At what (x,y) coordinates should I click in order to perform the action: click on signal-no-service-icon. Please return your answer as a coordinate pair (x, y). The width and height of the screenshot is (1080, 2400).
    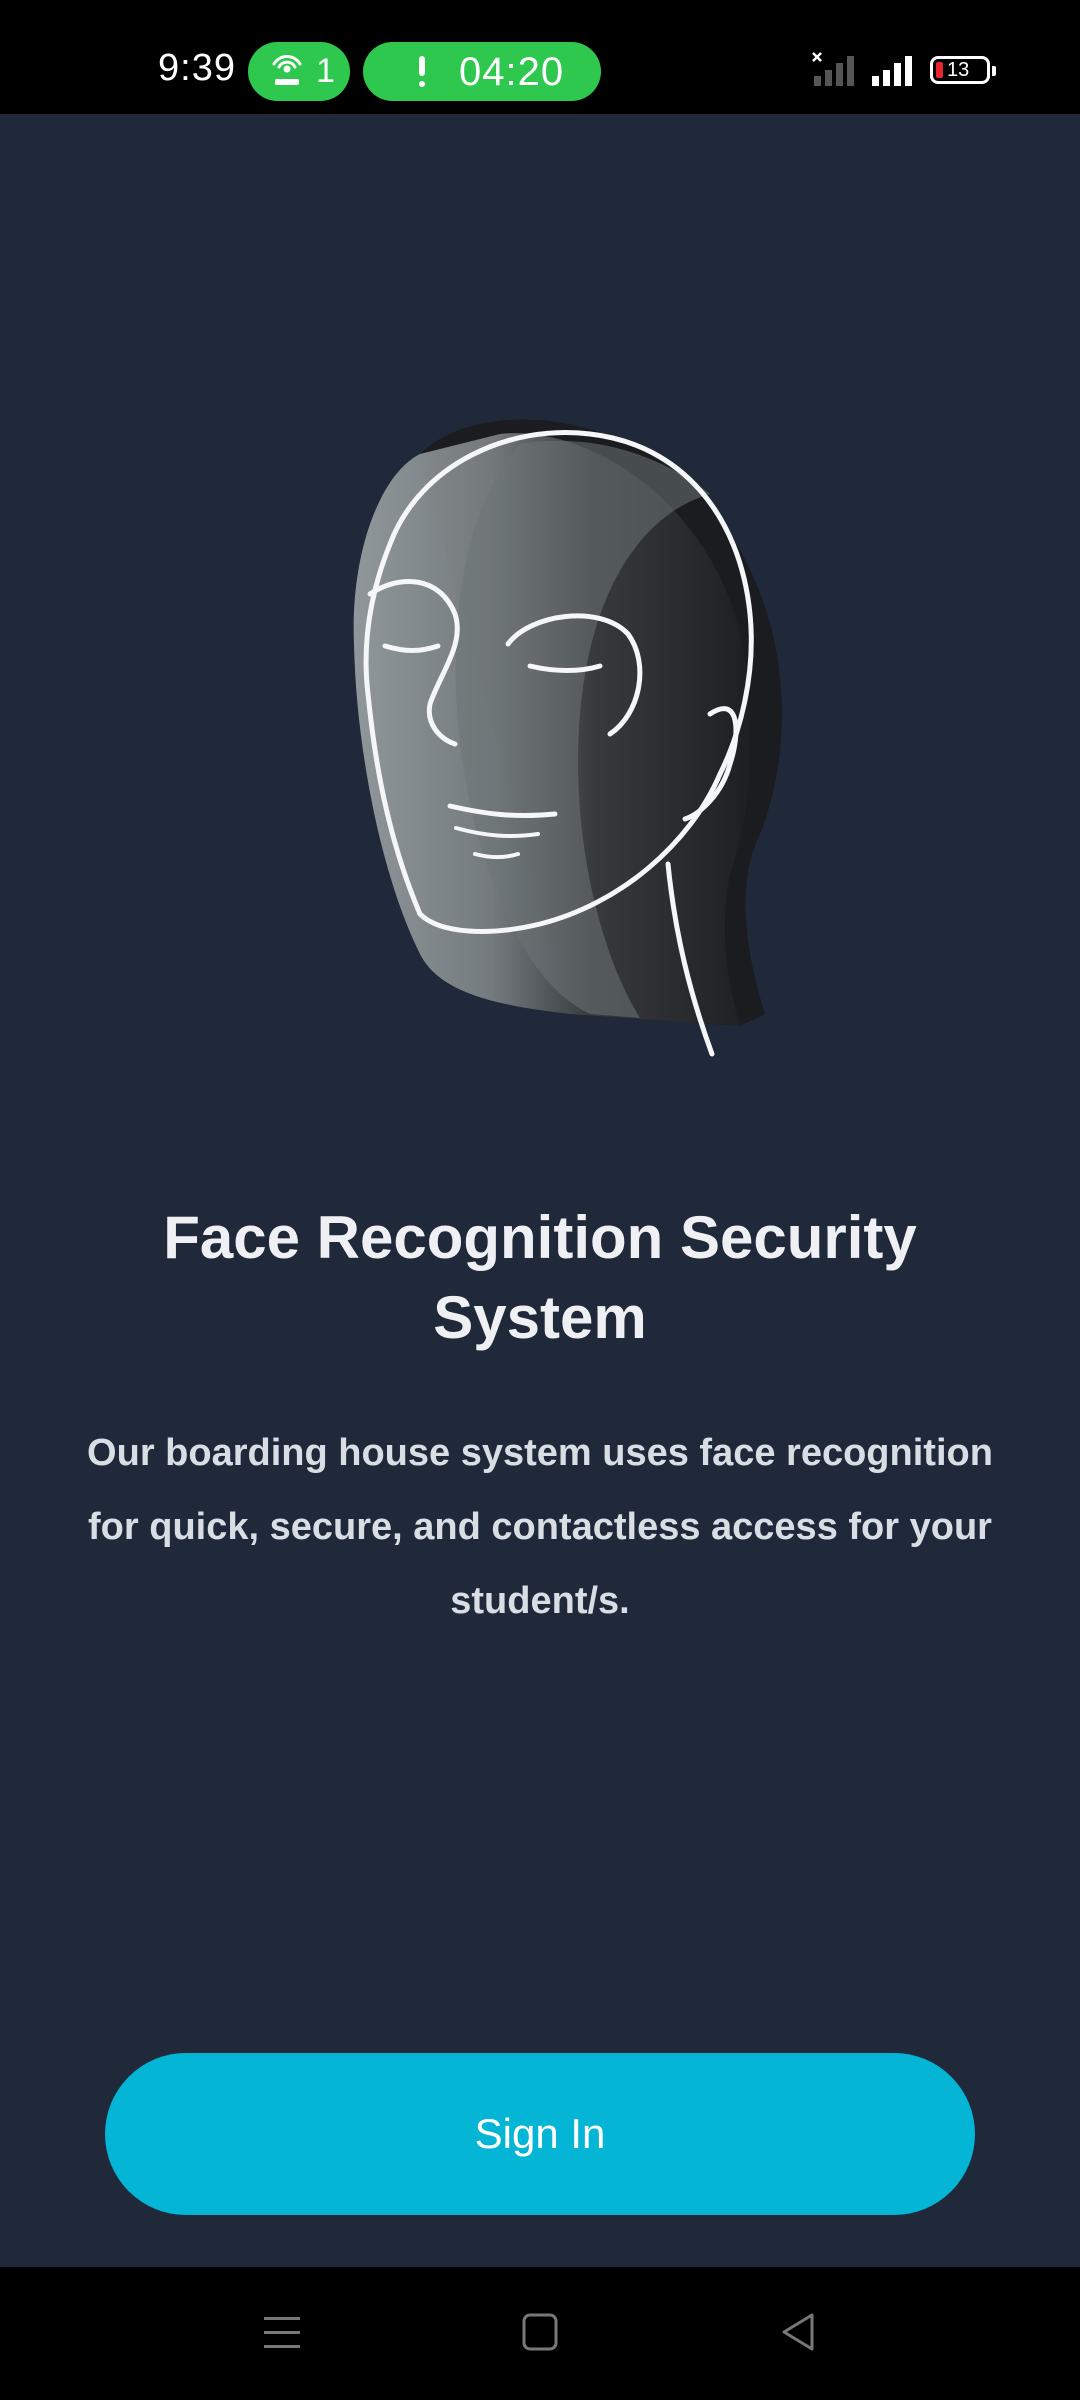
    Looking at the image, I should click on (833, 69).